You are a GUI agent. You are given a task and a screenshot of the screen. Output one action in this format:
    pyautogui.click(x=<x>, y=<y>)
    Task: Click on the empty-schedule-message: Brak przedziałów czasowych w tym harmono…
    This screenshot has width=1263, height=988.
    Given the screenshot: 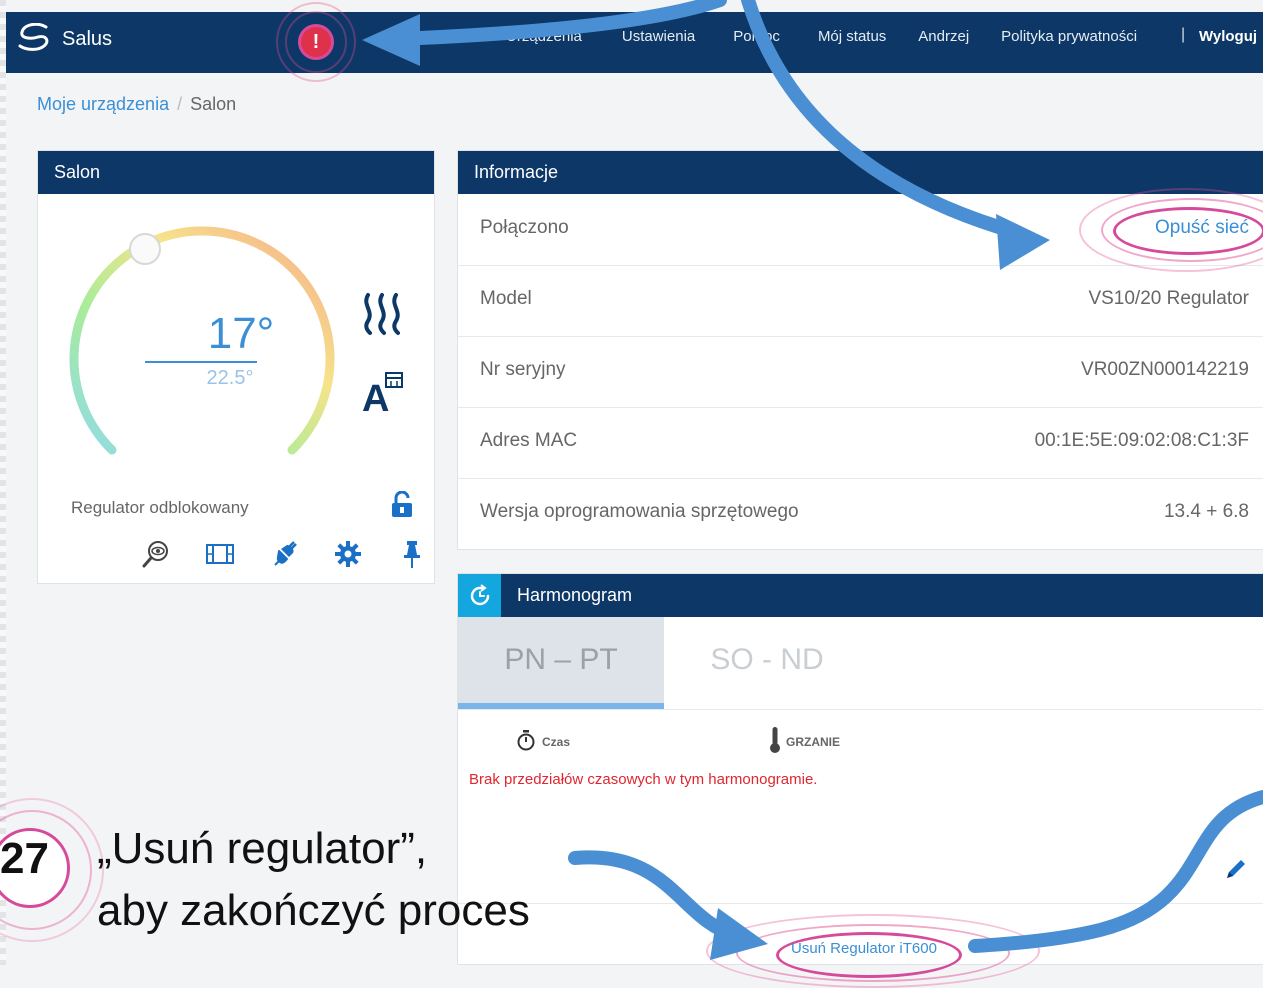 What is the action you would take?
    pyautogui.click(x=643, y=779)
    